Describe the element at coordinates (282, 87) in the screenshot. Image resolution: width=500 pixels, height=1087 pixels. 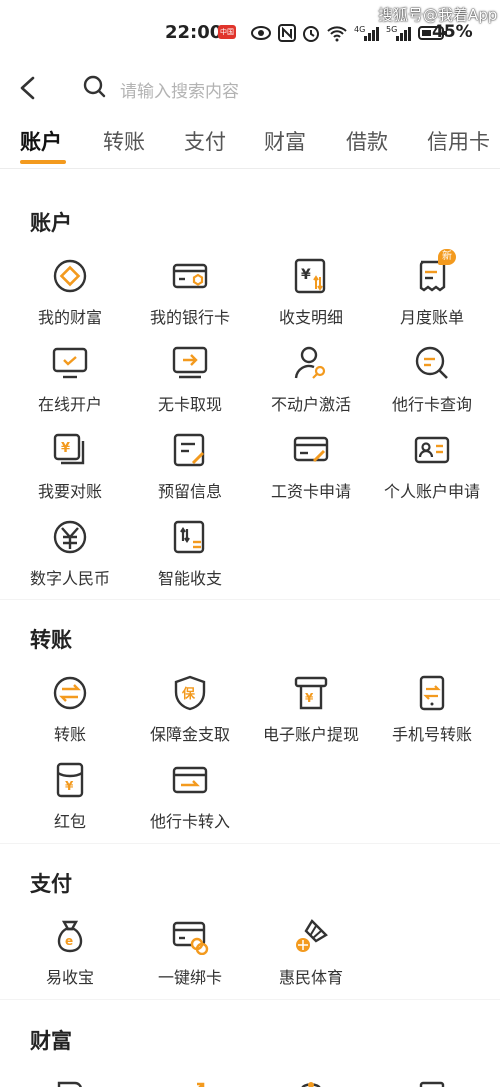
I see `search-input: 请输入搜索内容` at that location.